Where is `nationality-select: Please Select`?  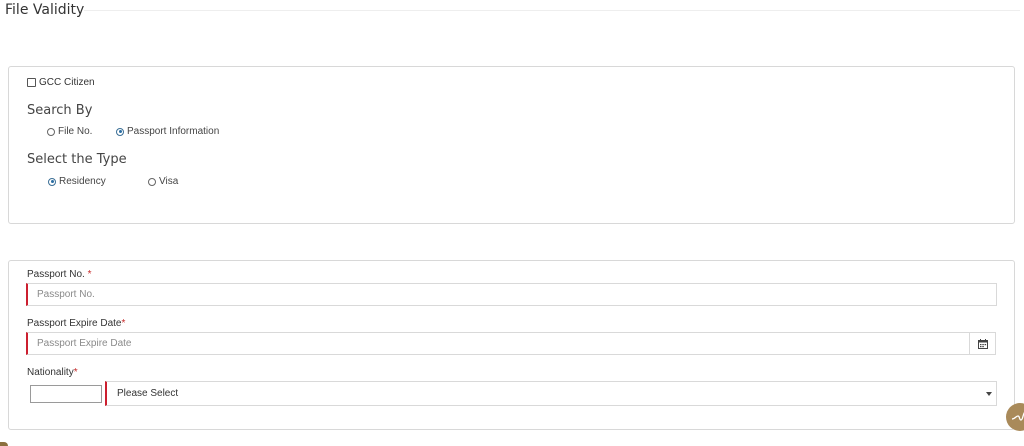 nationality-select: Please Select is located at coordinates (551, 393).